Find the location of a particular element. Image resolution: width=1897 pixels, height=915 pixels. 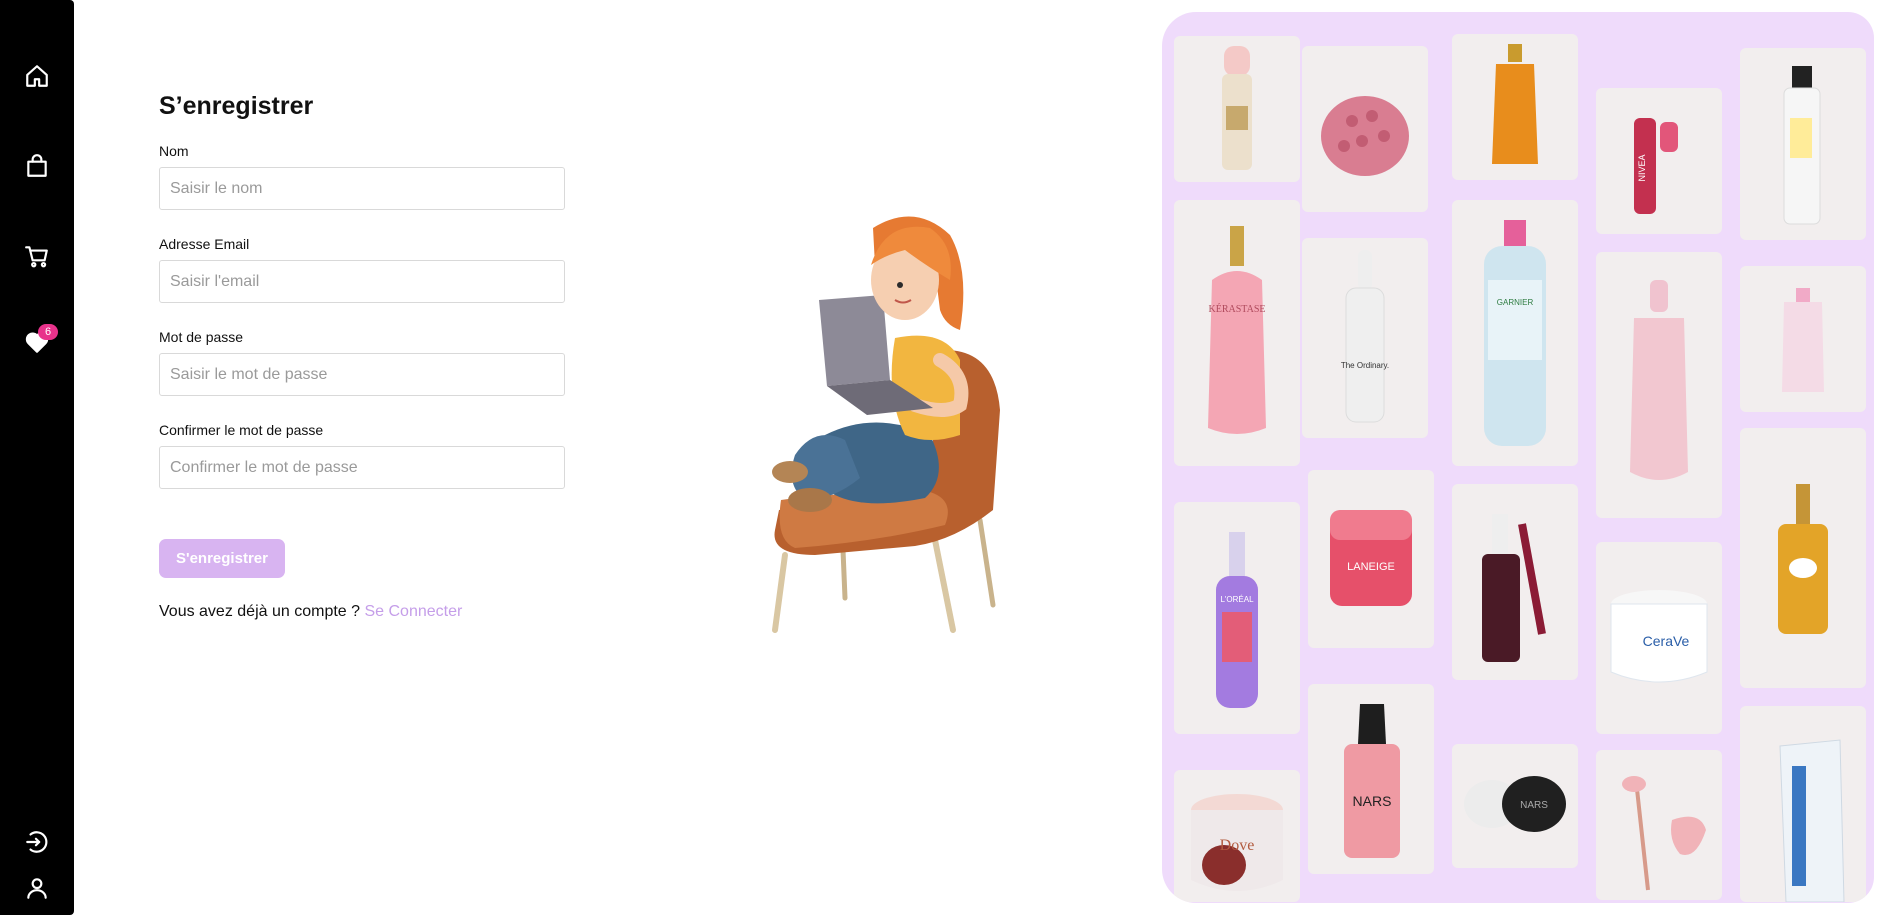

password-field-group: Mot de passe is located at coordinates (369, 362).